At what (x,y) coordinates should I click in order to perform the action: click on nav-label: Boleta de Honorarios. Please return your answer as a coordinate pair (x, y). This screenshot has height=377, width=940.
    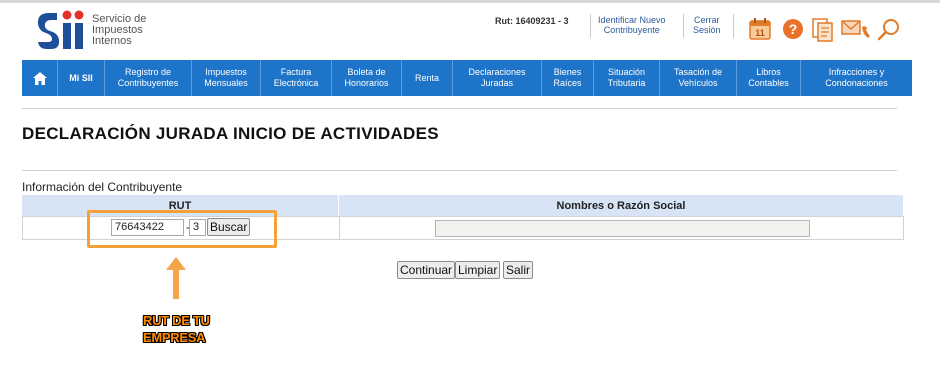
    Looking at the image, I should click on (366, 77).